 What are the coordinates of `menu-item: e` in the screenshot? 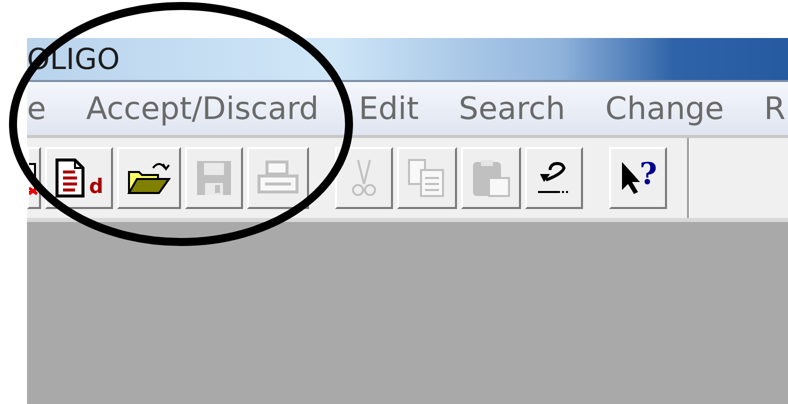 It's located at (45, 108).